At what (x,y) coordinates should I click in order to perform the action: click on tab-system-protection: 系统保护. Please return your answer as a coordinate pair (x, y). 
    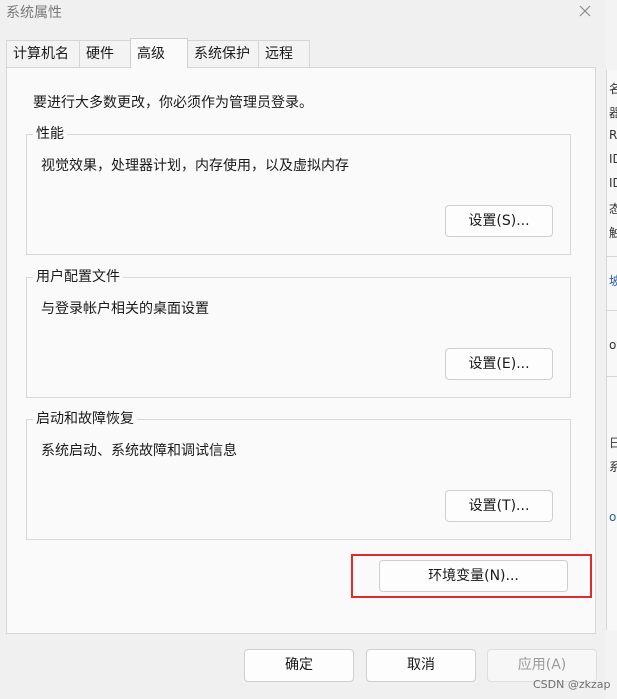
    Looking at the image, I should click on (223, 54).